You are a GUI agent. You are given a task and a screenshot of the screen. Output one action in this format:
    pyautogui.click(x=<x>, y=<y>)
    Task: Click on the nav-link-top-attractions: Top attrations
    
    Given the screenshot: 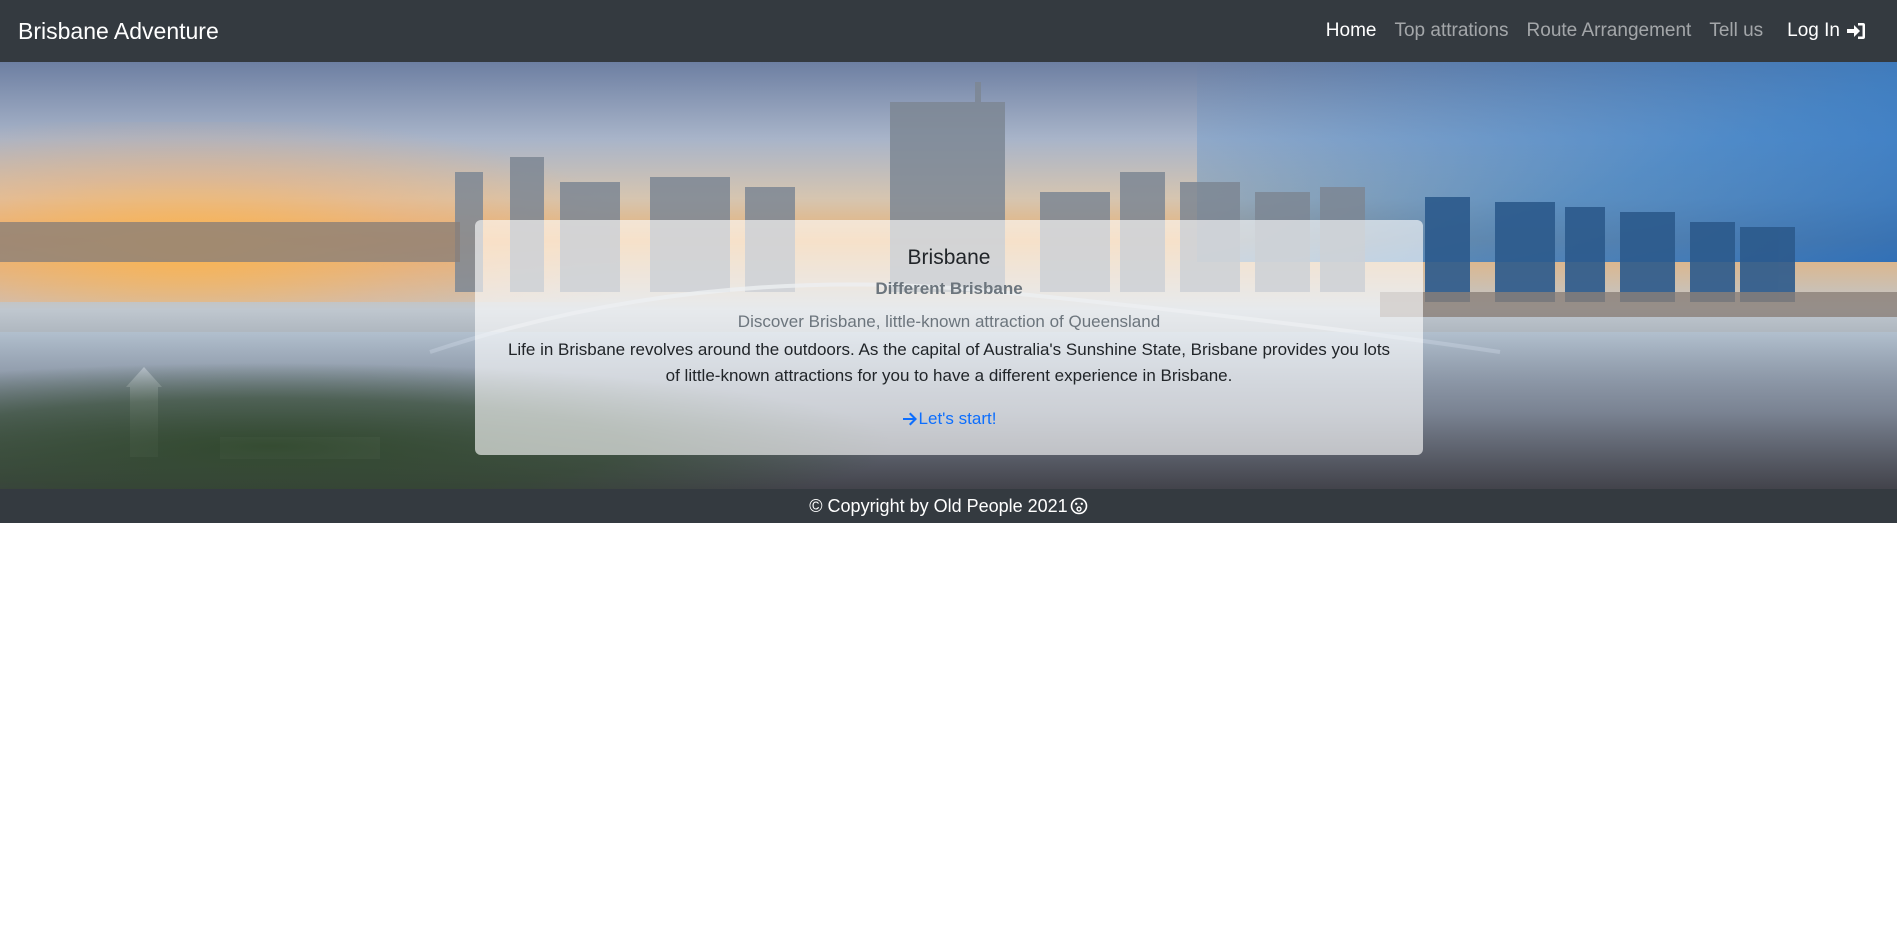 What is the action you would take?
    pyautogui.click(x=1451, y=31)
    